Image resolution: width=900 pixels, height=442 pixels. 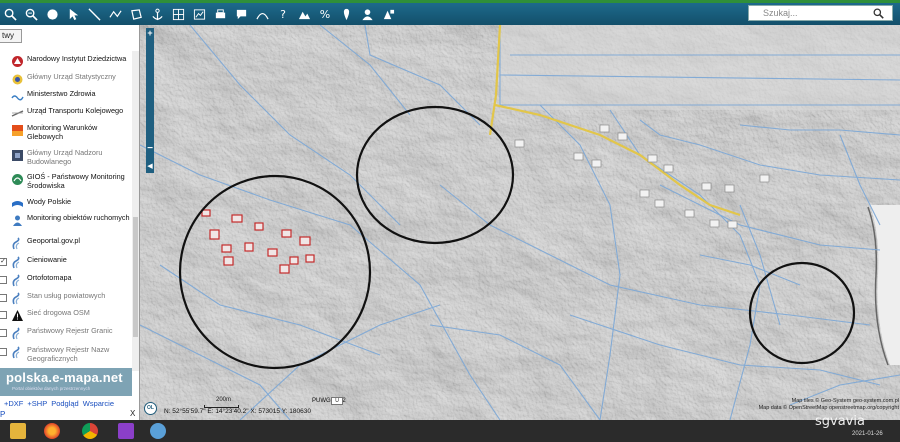 I want to click on curve-icon, so click(x=262, y=14).